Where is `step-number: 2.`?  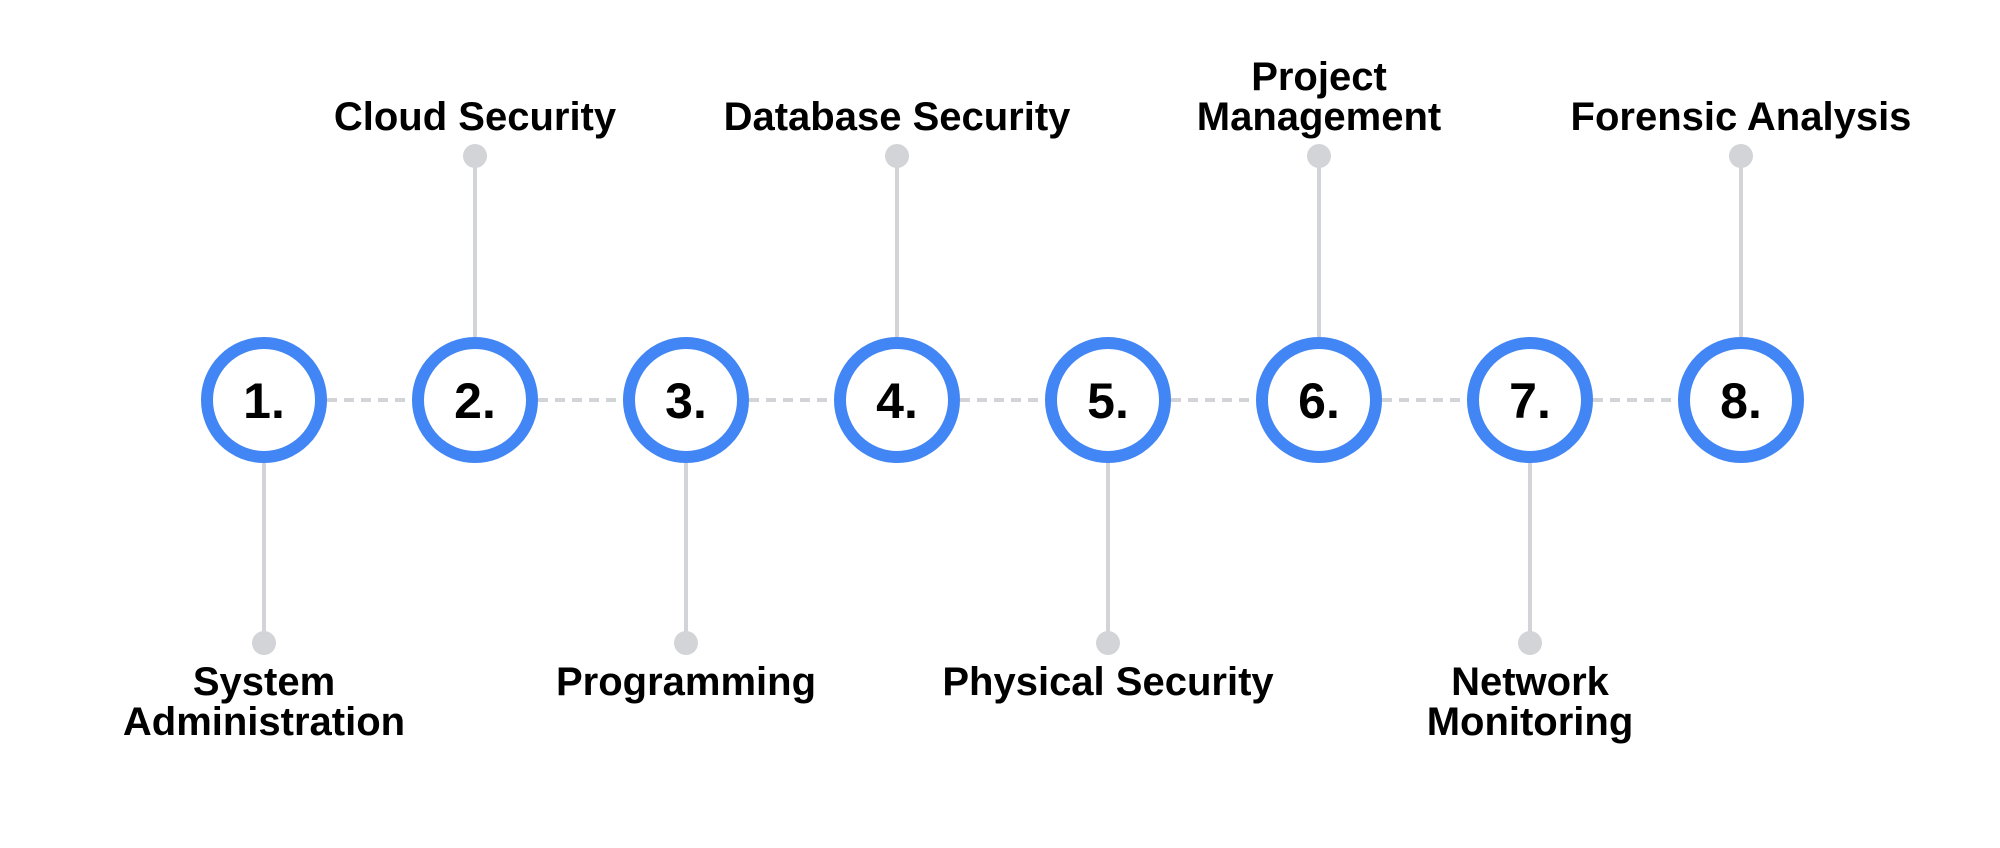 step-number: 2. is located at coordinates (475, 401).